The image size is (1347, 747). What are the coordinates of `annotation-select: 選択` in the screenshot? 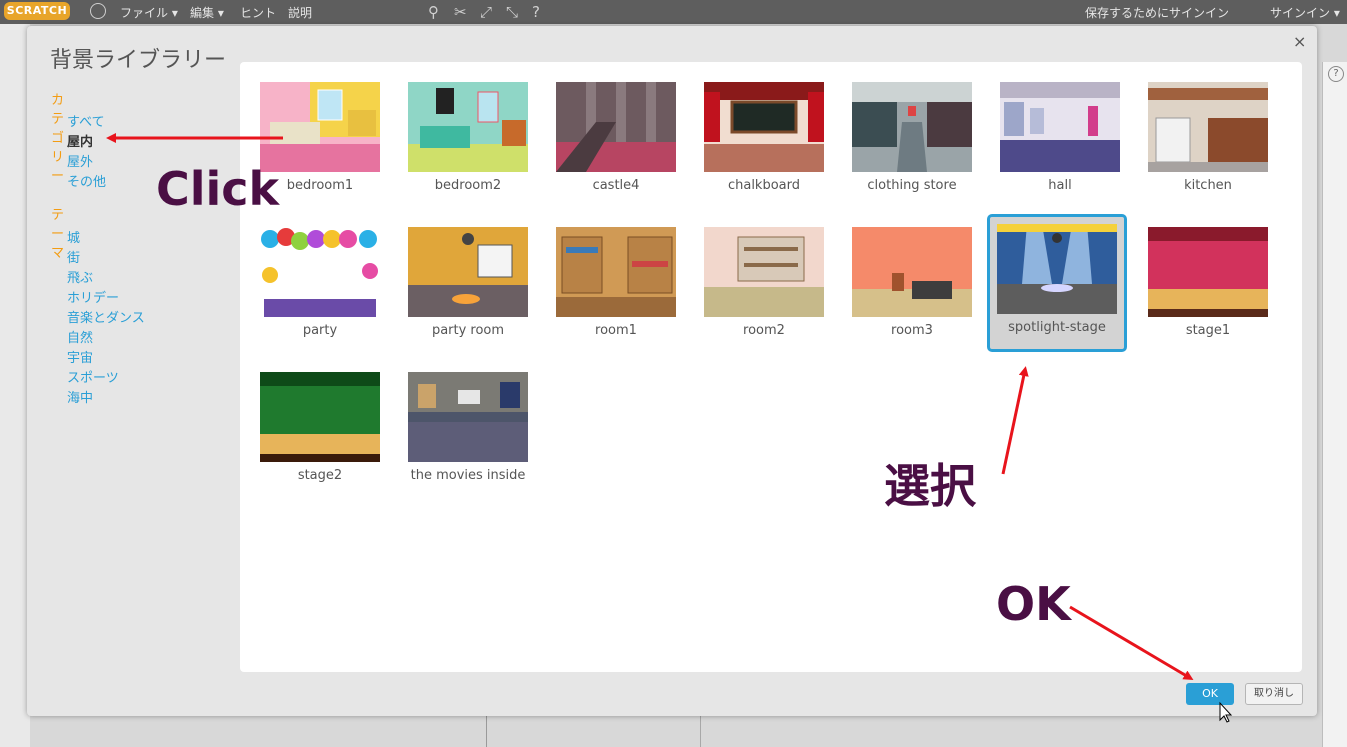 It's located at (930, 486).